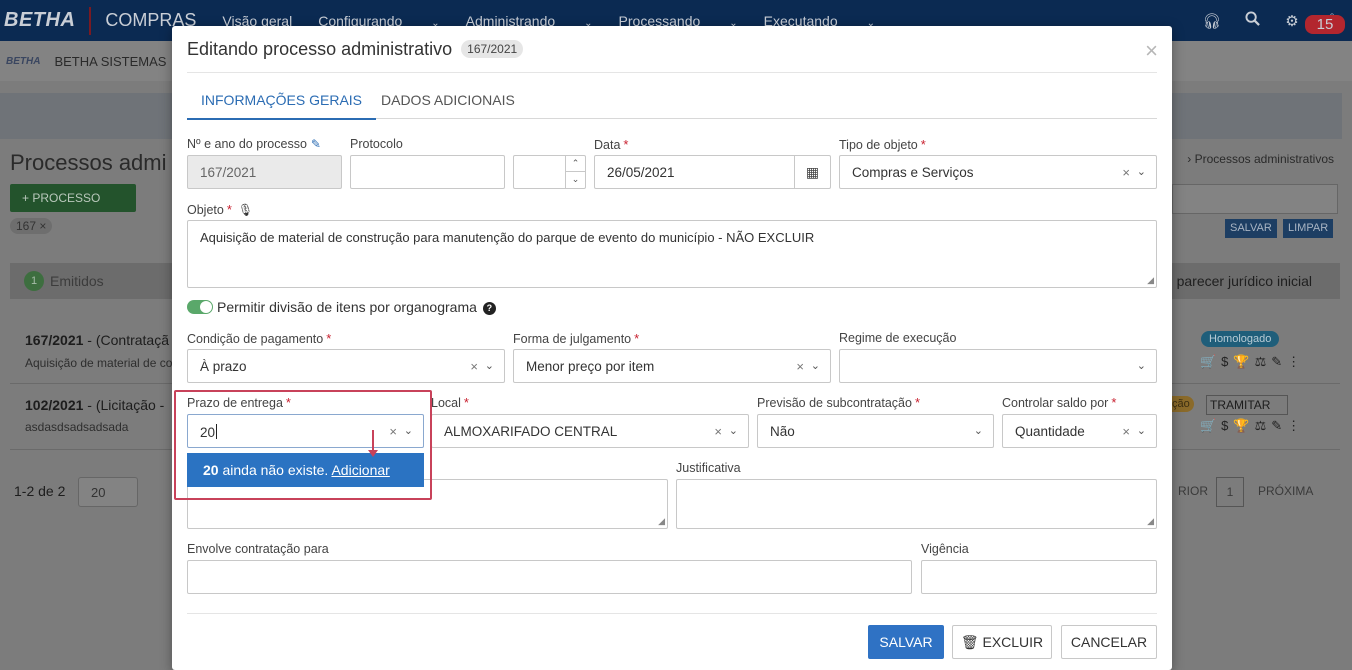 Image resolution: width=1352 pixels, height=670 pixels. Describe the element at coordinates (782, 431) in the screenshot. I see `select-value: Não` at that location.